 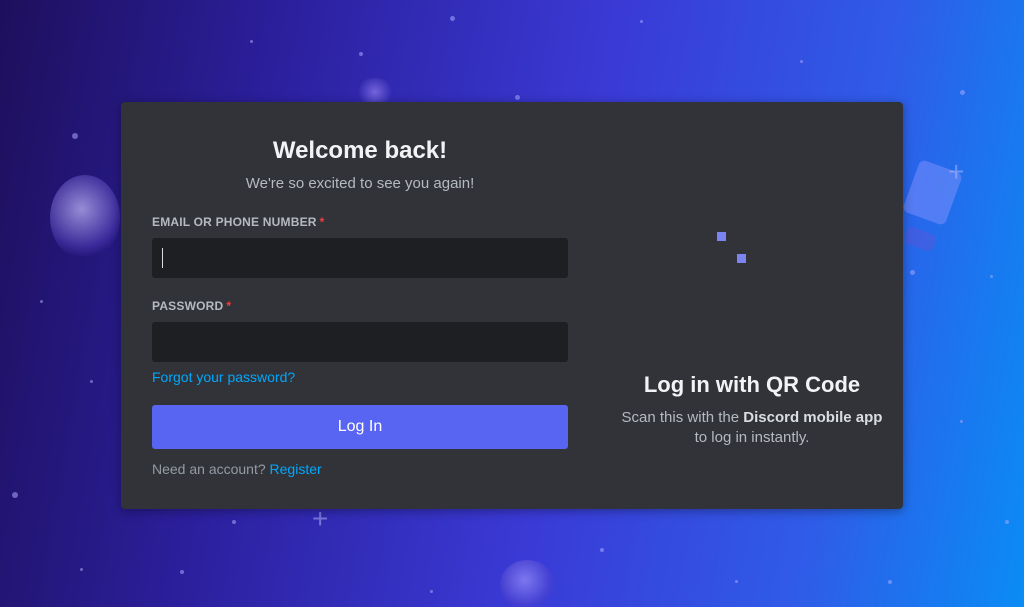 I want to click on qr-desc-app-name: Discord mobile app, so click(x=813, y=417).